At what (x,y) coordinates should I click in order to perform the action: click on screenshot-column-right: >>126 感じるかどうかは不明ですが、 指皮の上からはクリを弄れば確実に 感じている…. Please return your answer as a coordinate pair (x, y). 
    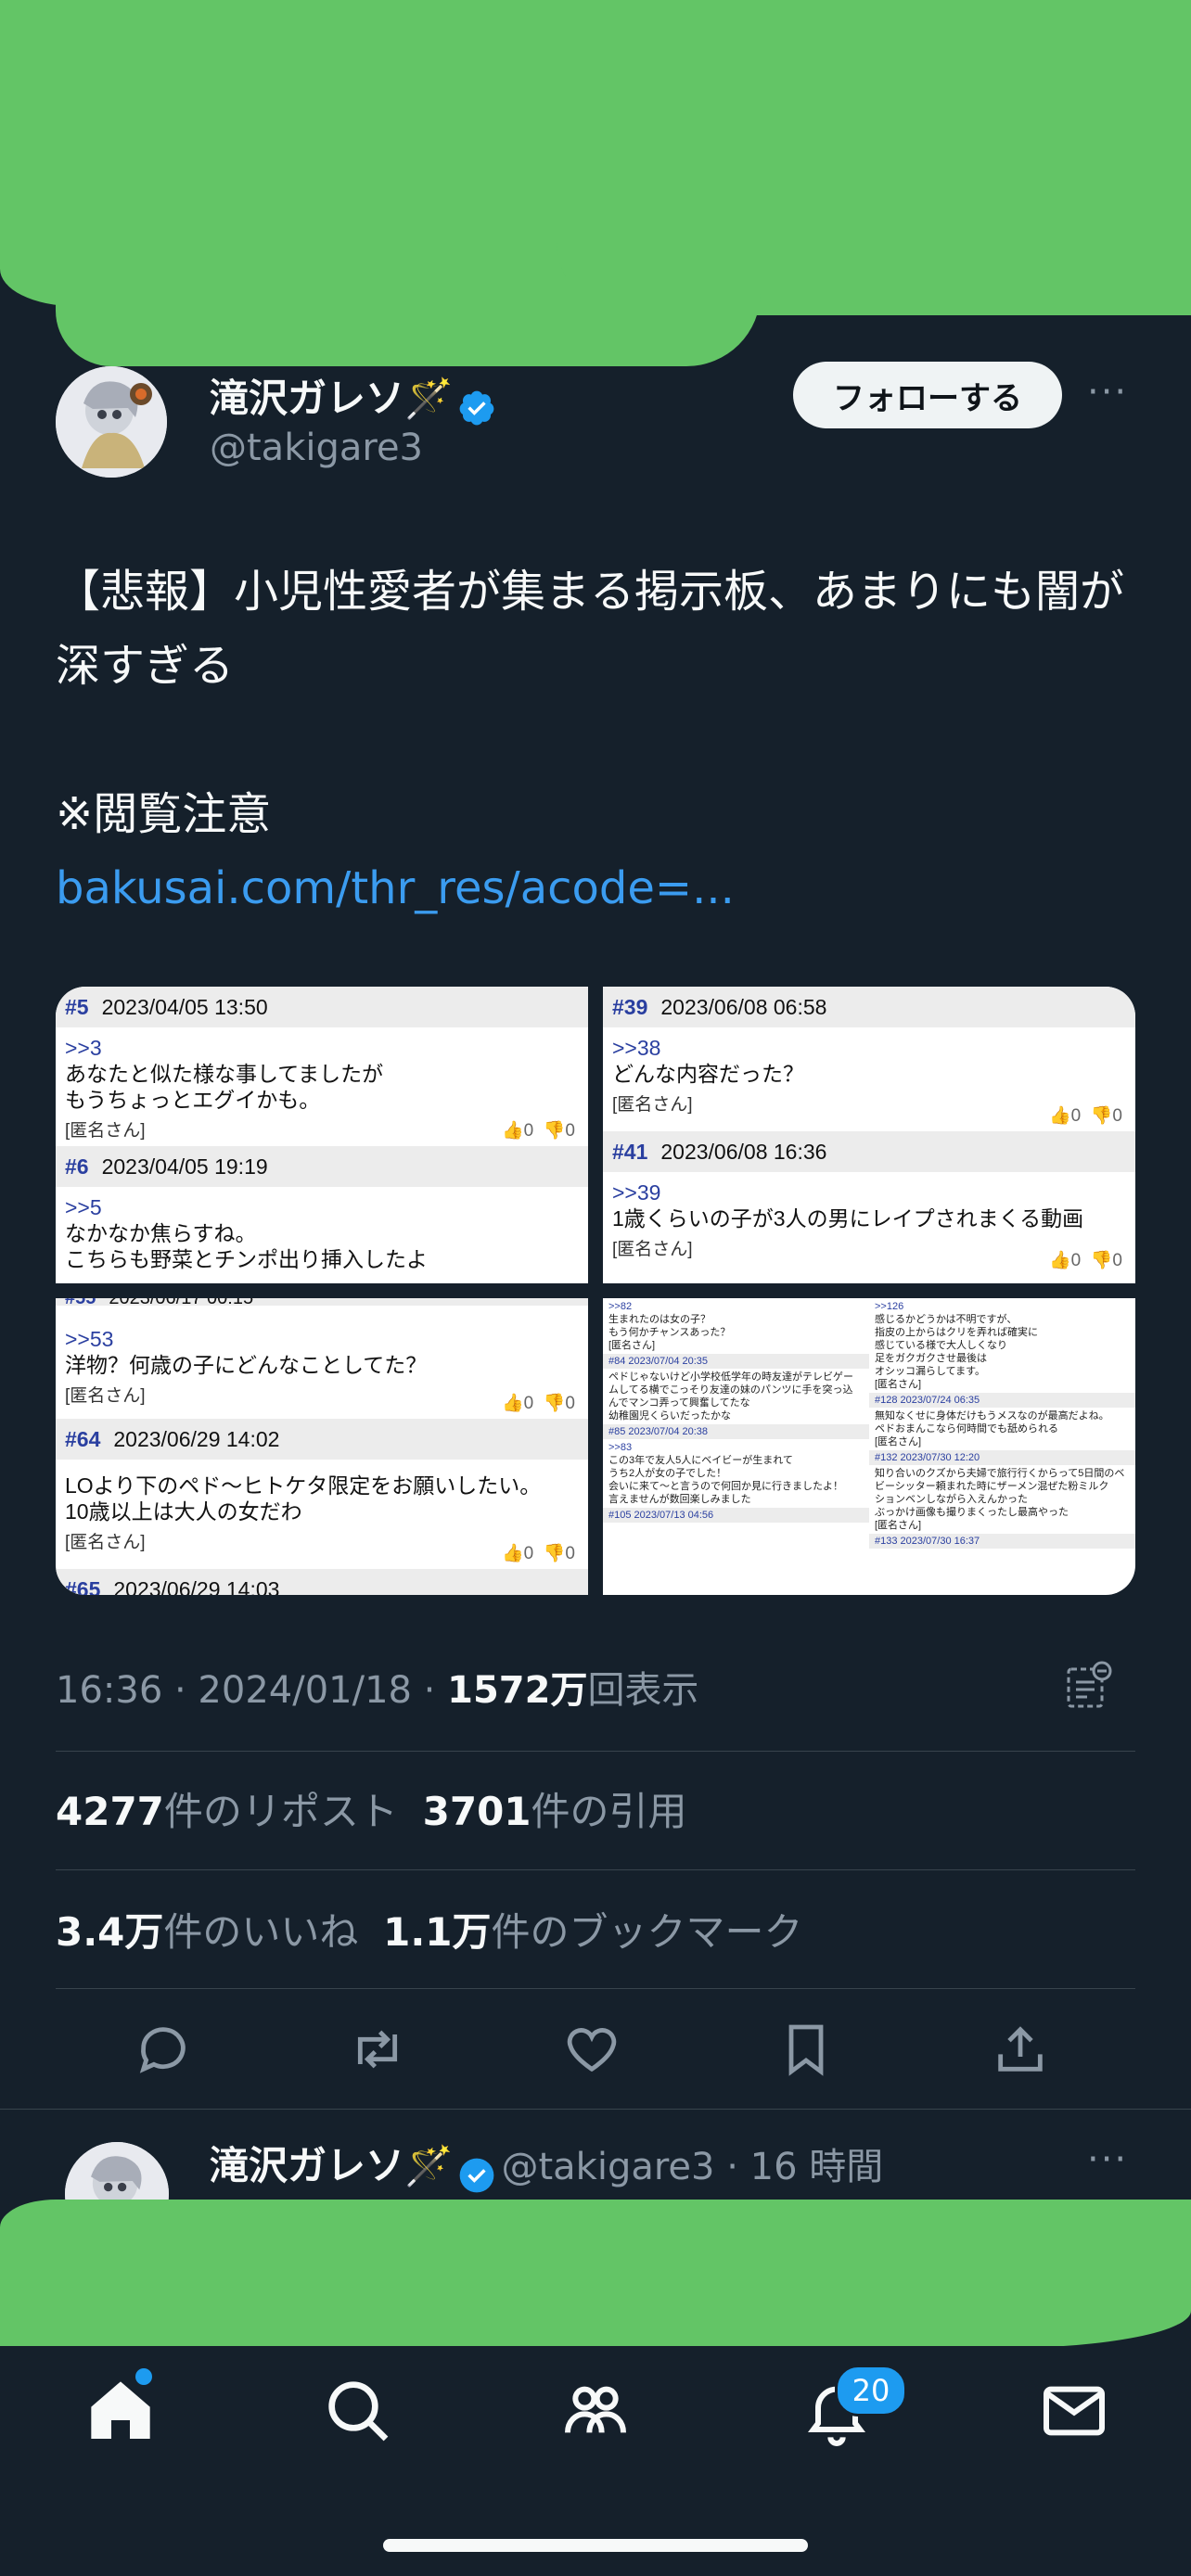
    Looking at the image, I should click on (1002, 1446).